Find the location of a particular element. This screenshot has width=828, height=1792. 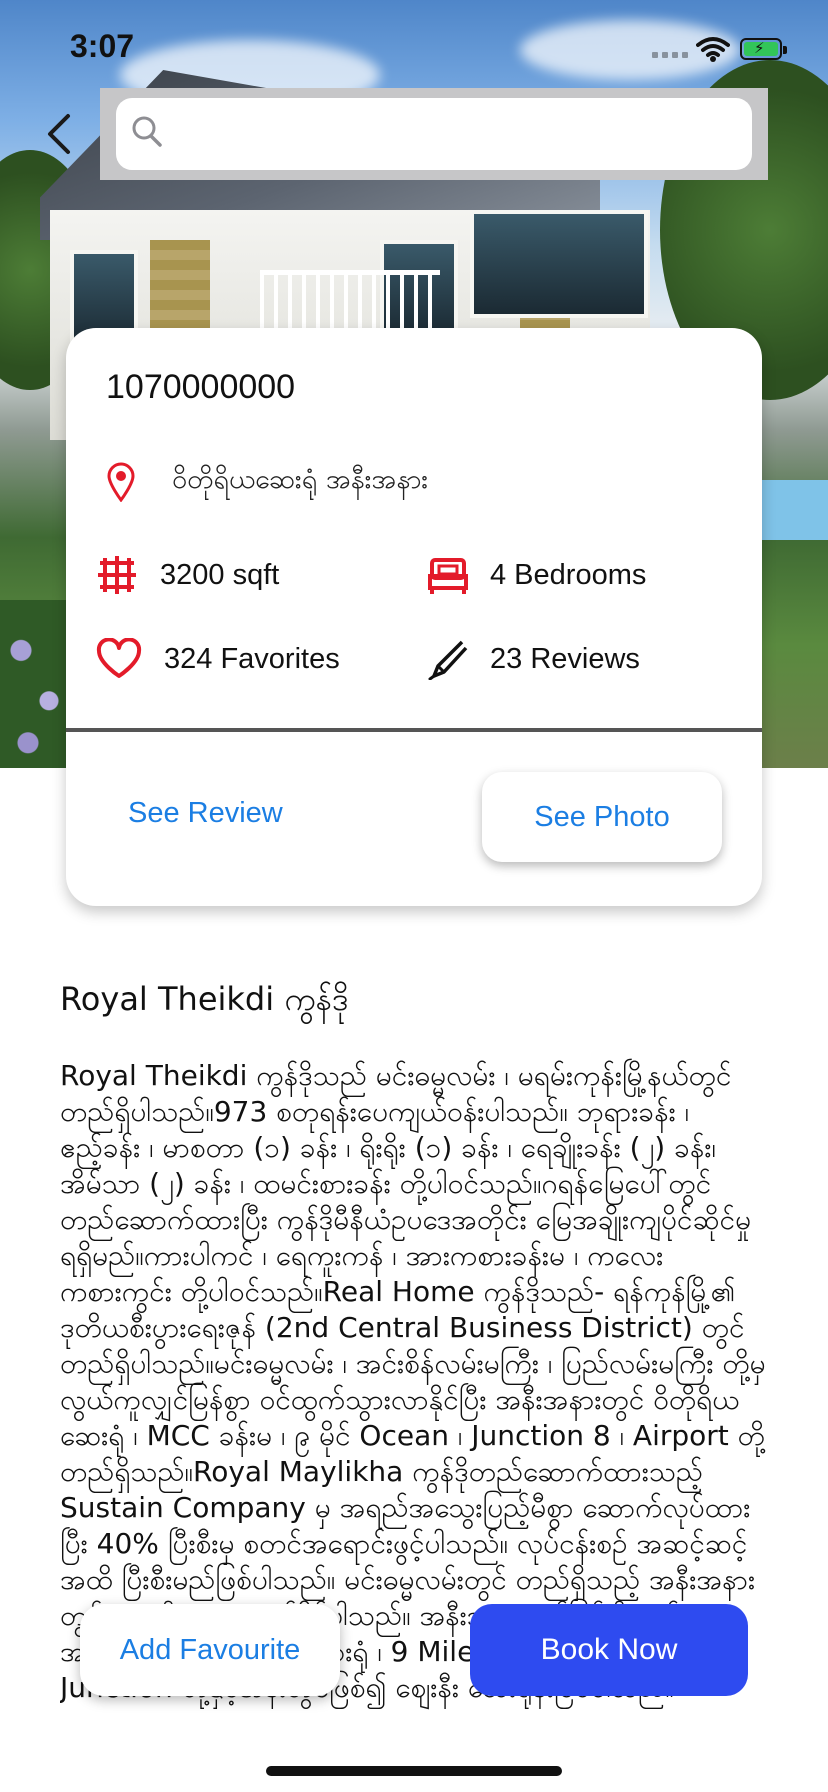

location-text: ဝိတိုရိယဆေးရုံ အနီးအနား is located at coordinates (300, 479).